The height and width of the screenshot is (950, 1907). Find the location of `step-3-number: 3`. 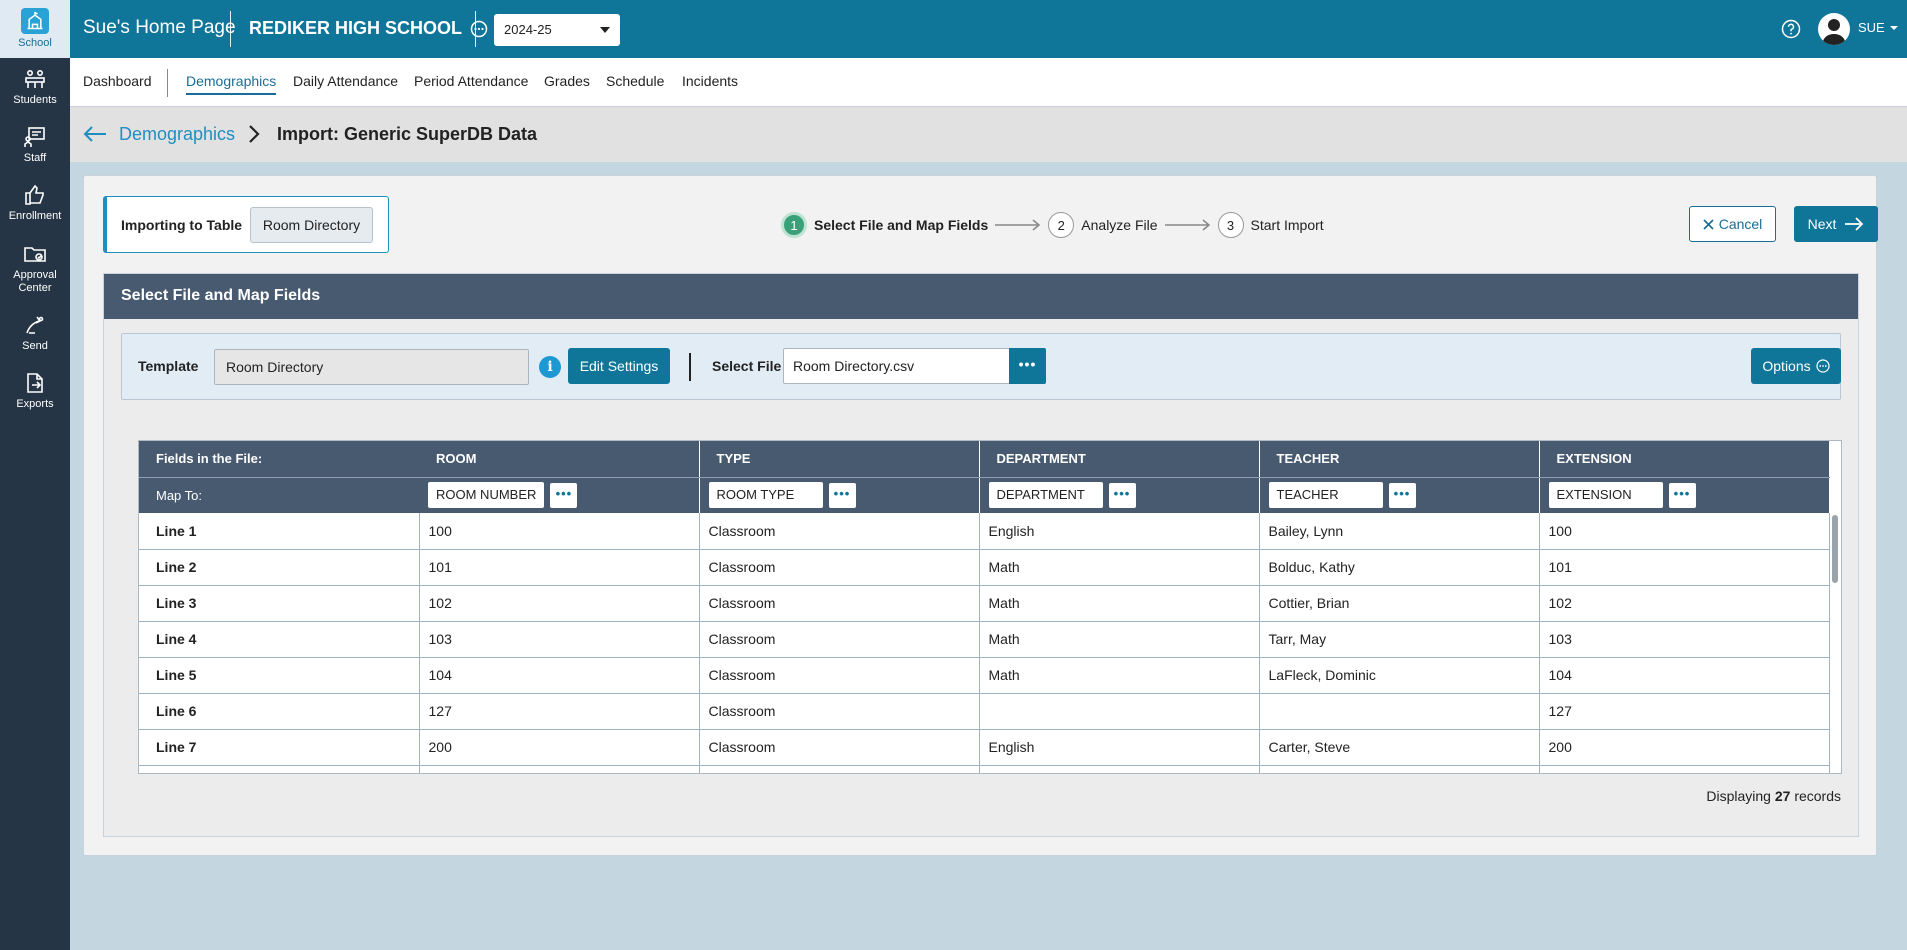

step-3-number: 3 is located at coordinates (1230, 225).